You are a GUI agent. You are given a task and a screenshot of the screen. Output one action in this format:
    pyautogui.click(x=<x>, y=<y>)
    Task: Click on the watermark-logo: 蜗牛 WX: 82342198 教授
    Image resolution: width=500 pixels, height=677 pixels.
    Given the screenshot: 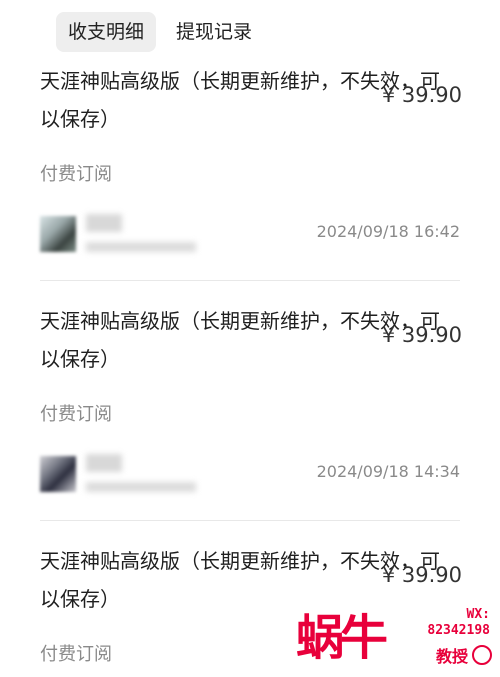 What is the action you would take?
    pyautogui.click(x=396, y=638)
    